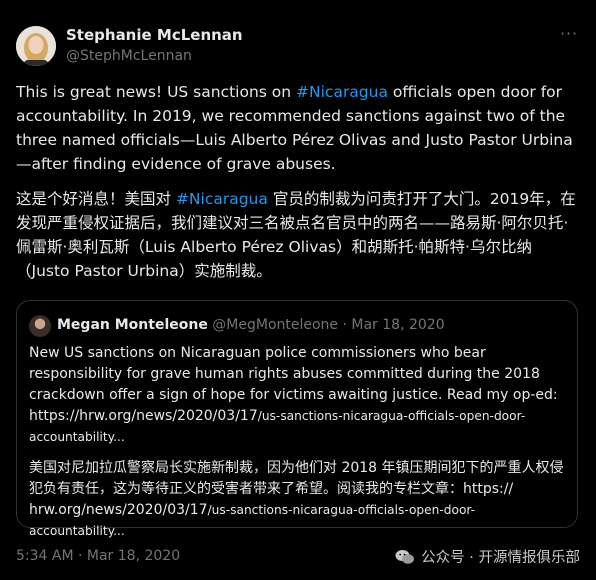 This screenshot has width=596, height=580. What do you see at coordinates (129, 56) in the screenshot?
I see `author-handle: @StephMcLennan` at bounding box center [129, 56].